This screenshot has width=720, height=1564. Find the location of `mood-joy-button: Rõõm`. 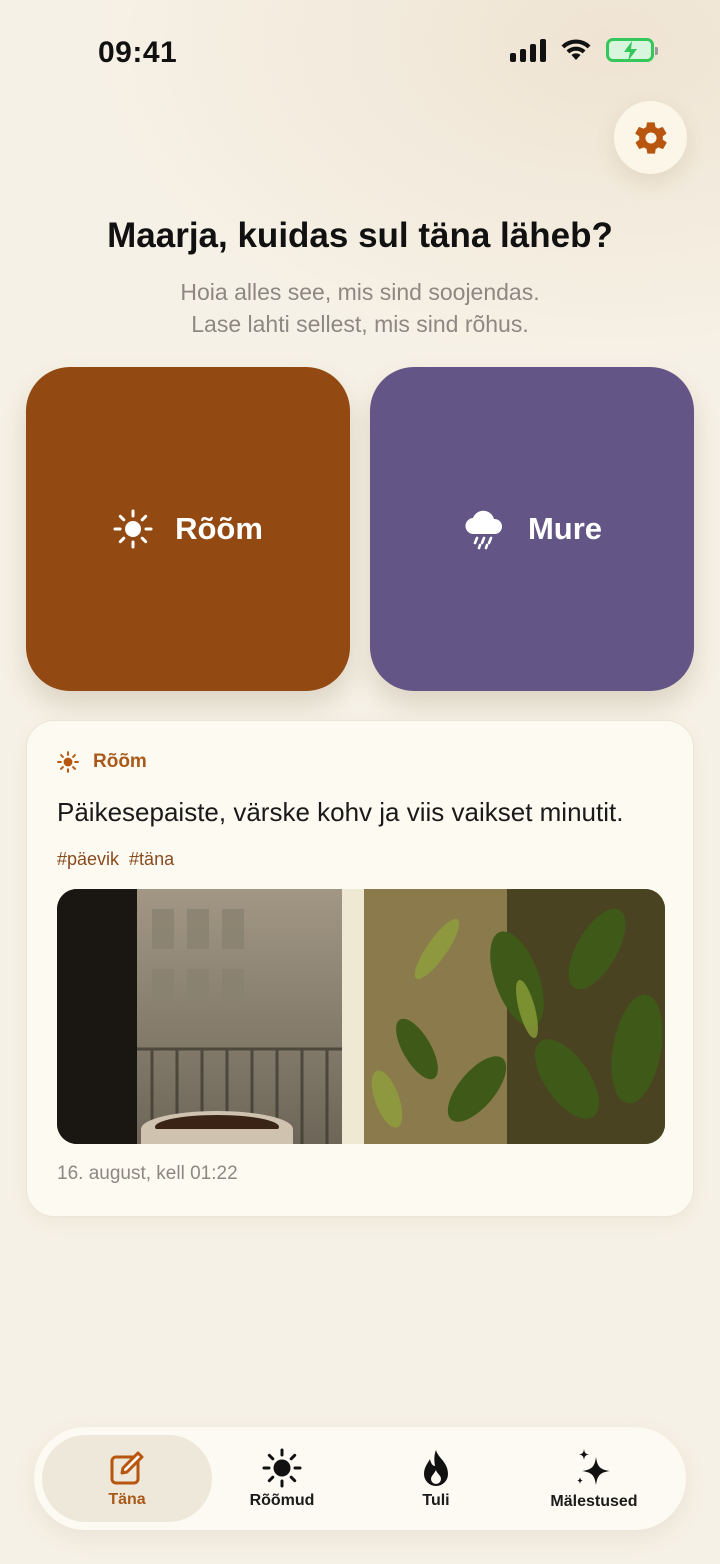

mood-joy-button: Rõõm is located at coordinates (188, 529).